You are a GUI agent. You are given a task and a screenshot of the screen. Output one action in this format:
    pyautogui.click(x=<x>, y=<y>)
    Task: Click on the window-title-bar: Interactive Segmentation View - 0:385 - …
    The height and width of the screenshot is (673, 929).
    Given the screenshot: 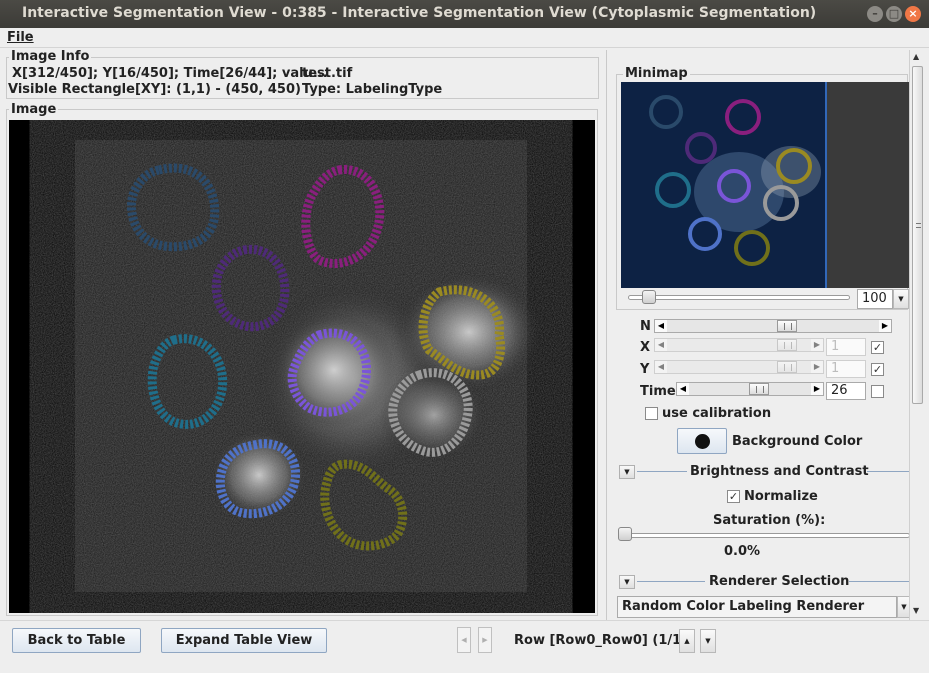 What is the action you would take?
    pyautogui.click(x=464, y=14)
    